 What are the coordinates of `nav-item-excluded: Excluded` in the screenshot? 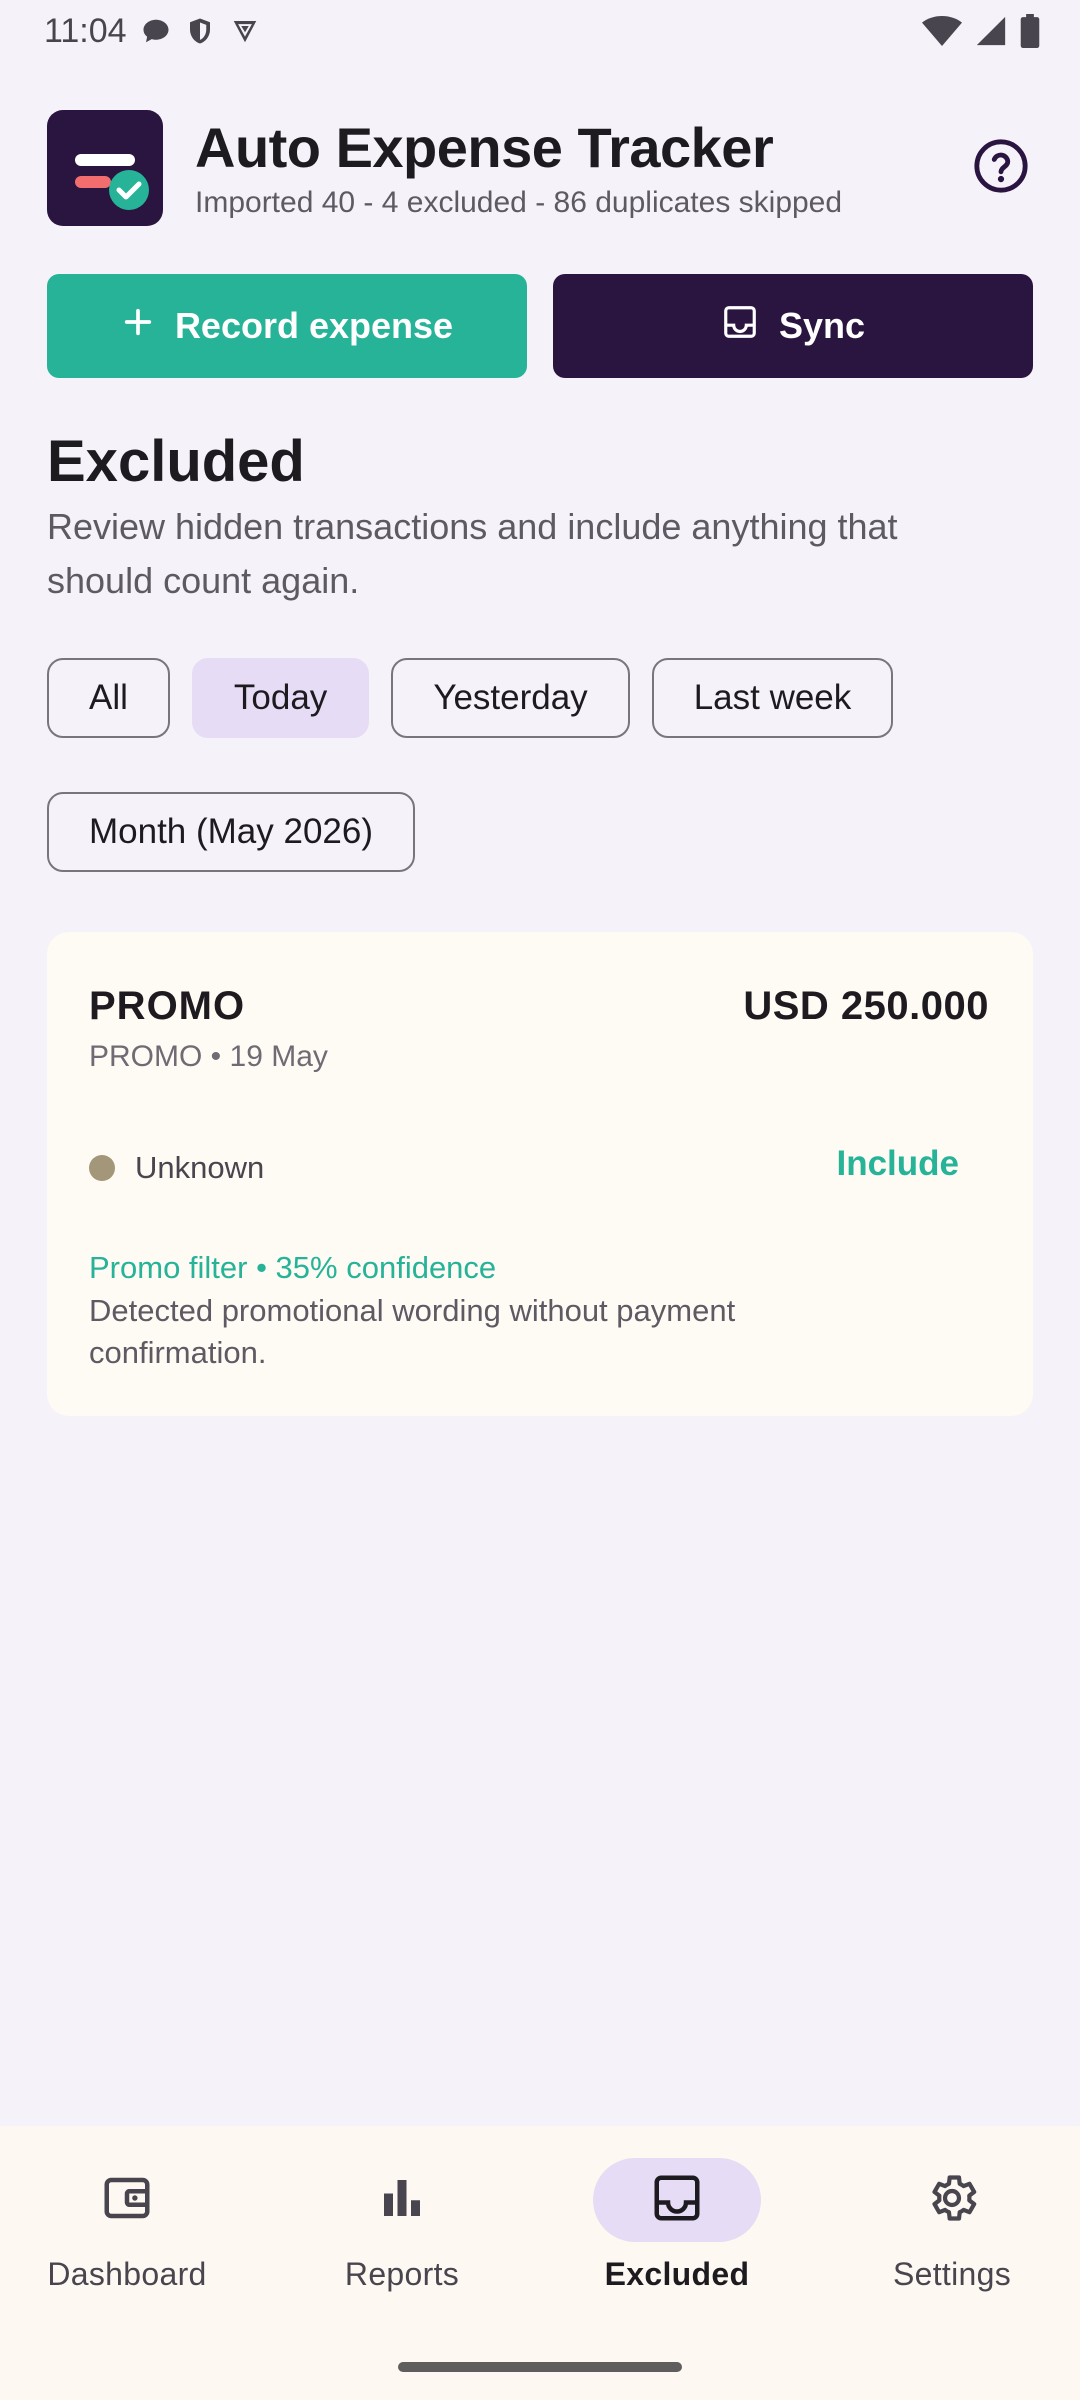 It's located at (677, 2225).